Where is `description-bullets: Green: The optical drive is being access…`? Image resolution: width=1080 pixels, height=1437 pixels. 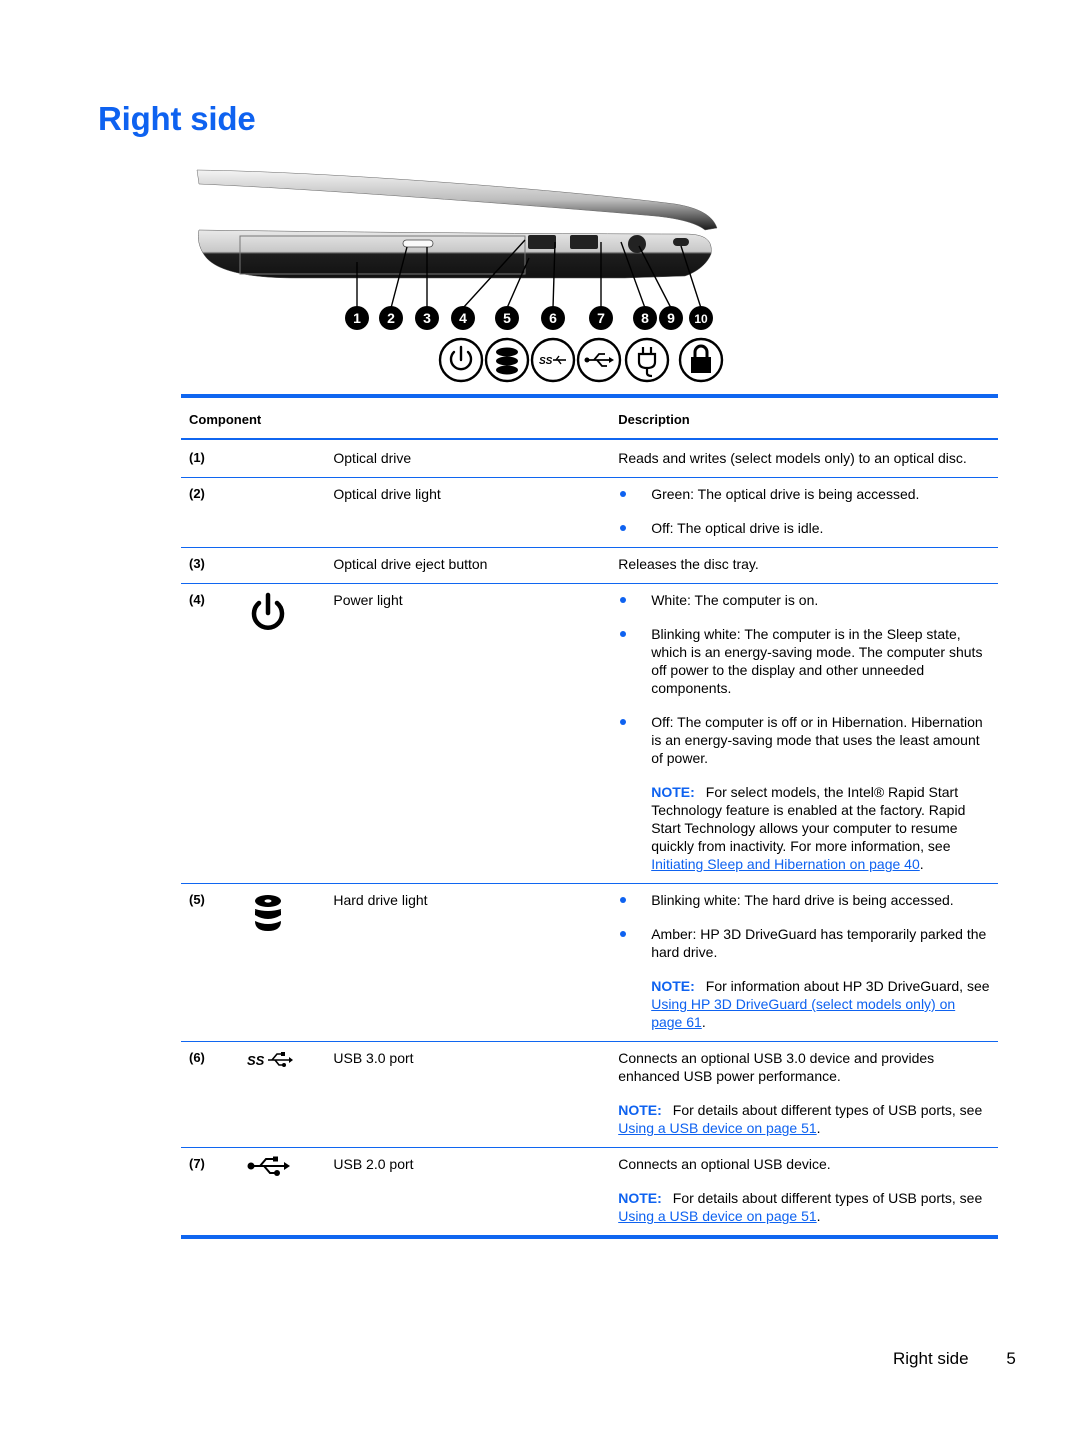 description-bullets: Green: The optical drive is being access… is located at coordinates (804, 511).